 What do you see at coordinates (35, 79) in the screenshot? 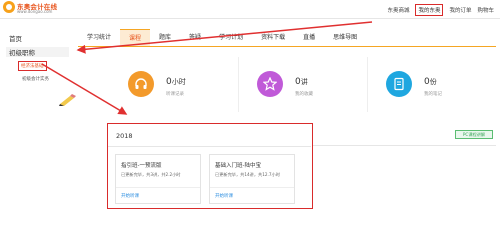
I see `sidebar-item-accounting-practice: 初级会计实务` at bounding box center [35, 79].